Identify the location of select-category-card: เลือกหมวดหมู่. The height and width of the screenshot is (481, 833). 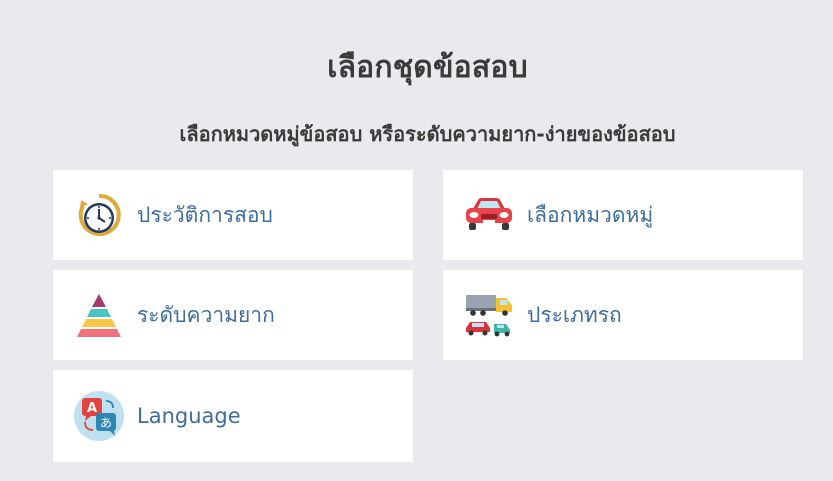
(623, 215).